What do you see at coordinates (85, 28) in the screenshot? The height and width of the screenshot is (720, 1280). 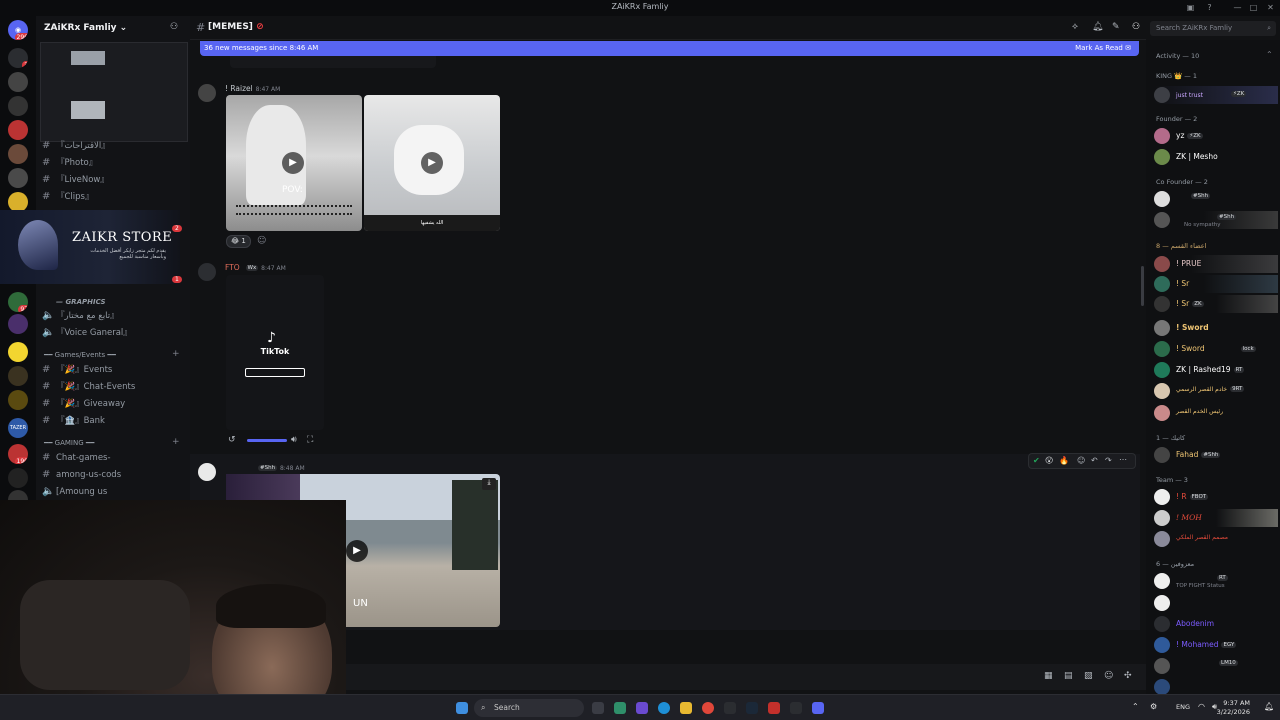 I see `guild-name: ZAiKRx Famliy ⌄` at bounding box center [85, 28].